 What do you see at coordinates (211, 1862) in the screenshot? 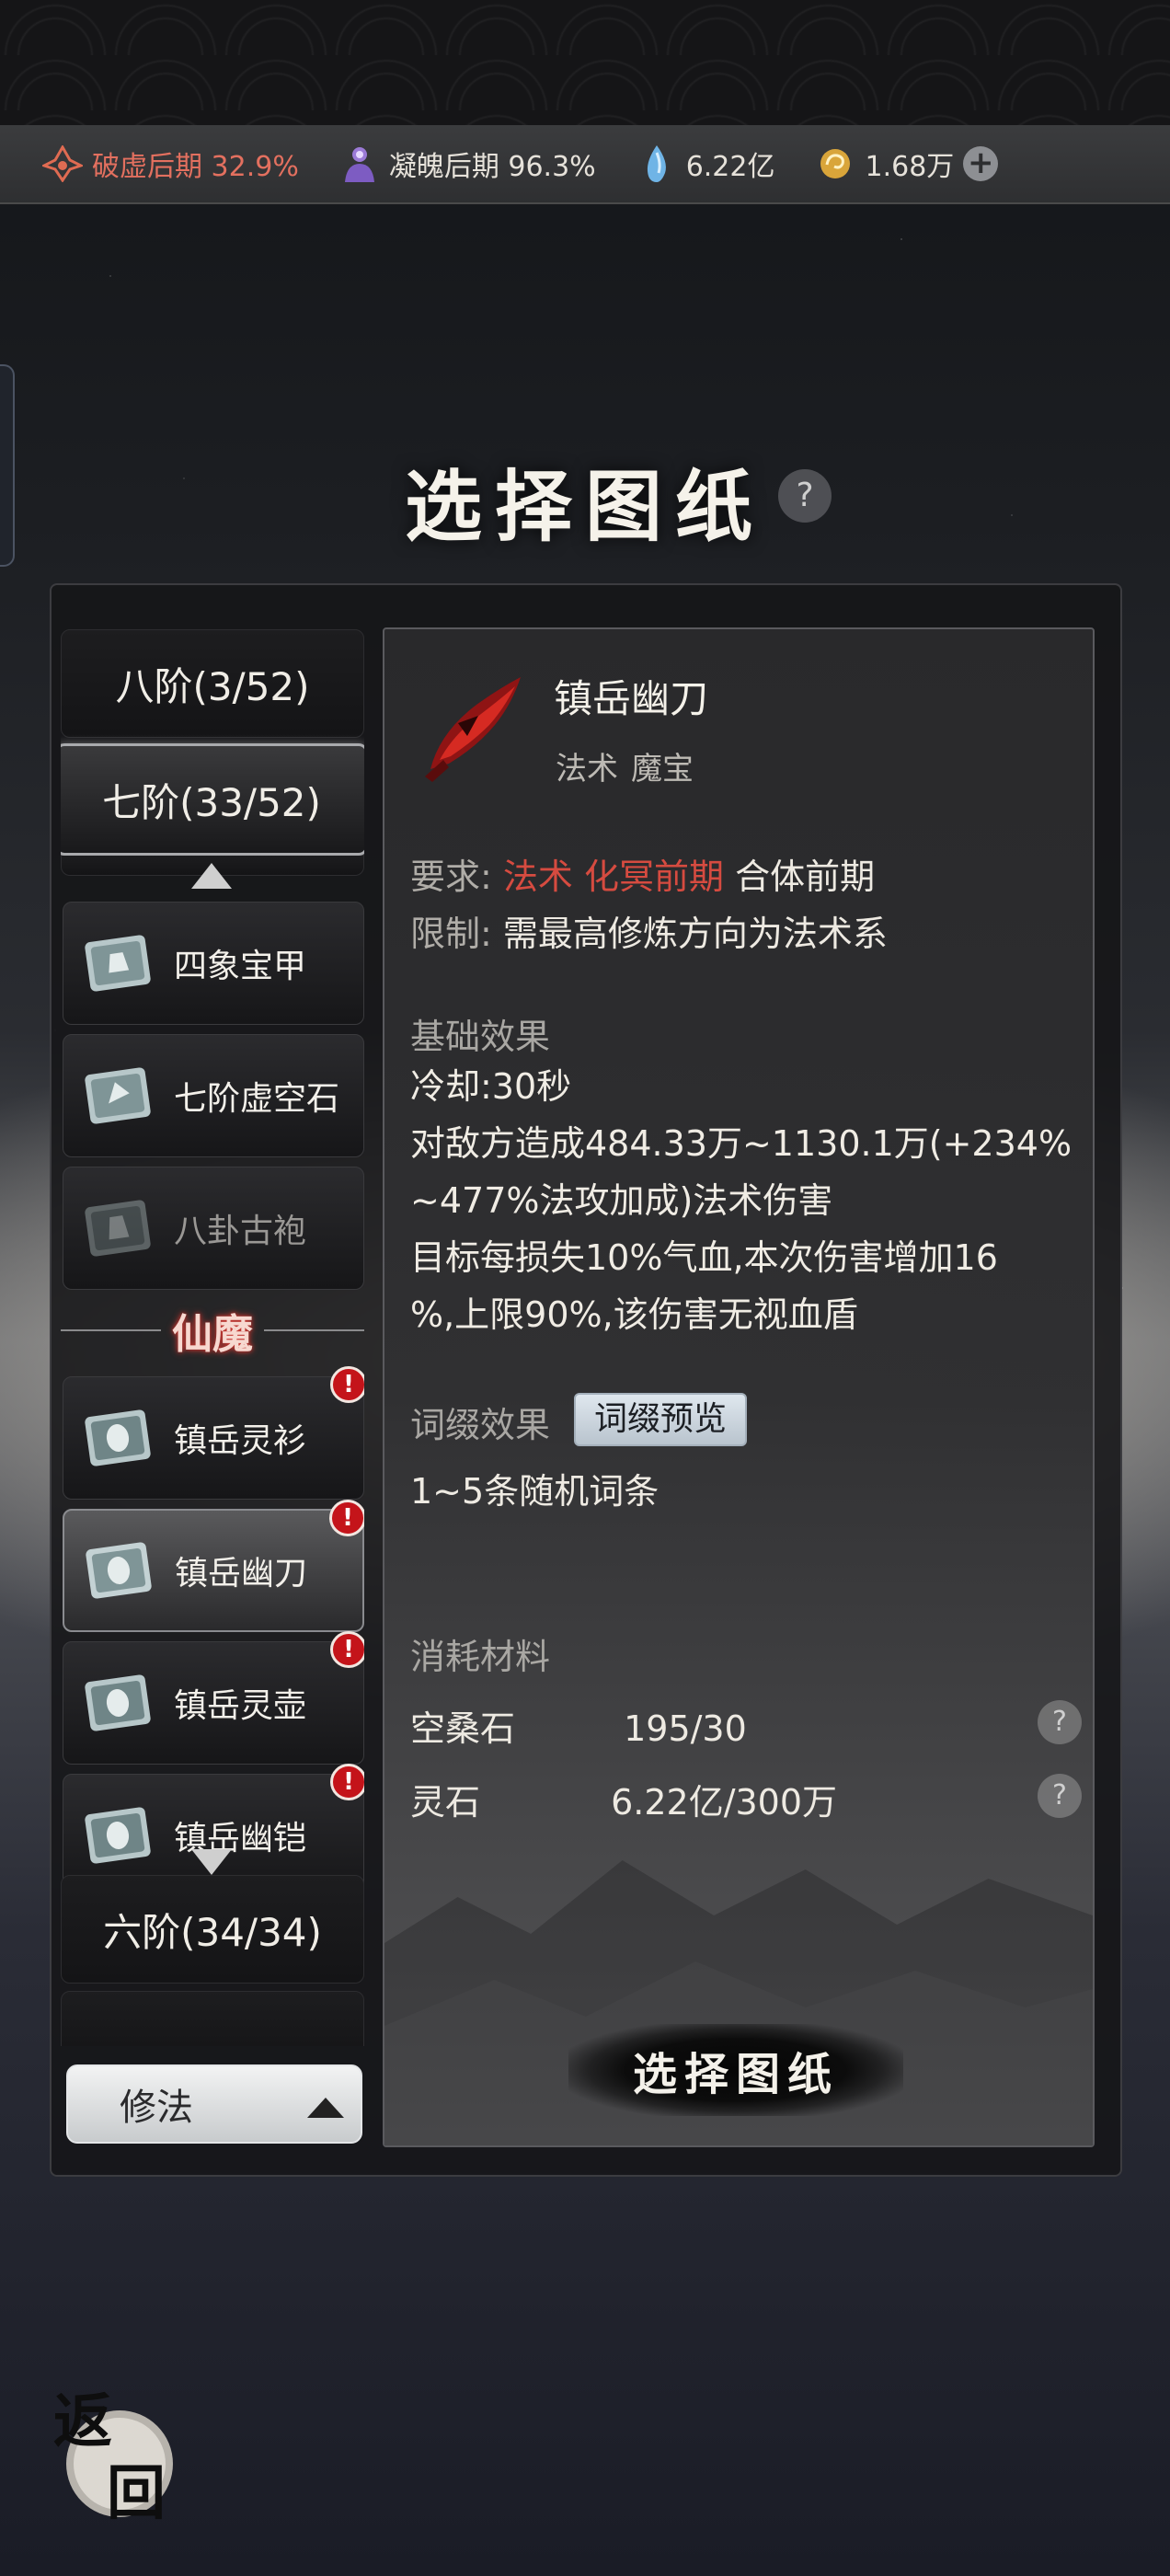
I see `scroll-down-arrow-icon` at bounding box center [211, 1862].